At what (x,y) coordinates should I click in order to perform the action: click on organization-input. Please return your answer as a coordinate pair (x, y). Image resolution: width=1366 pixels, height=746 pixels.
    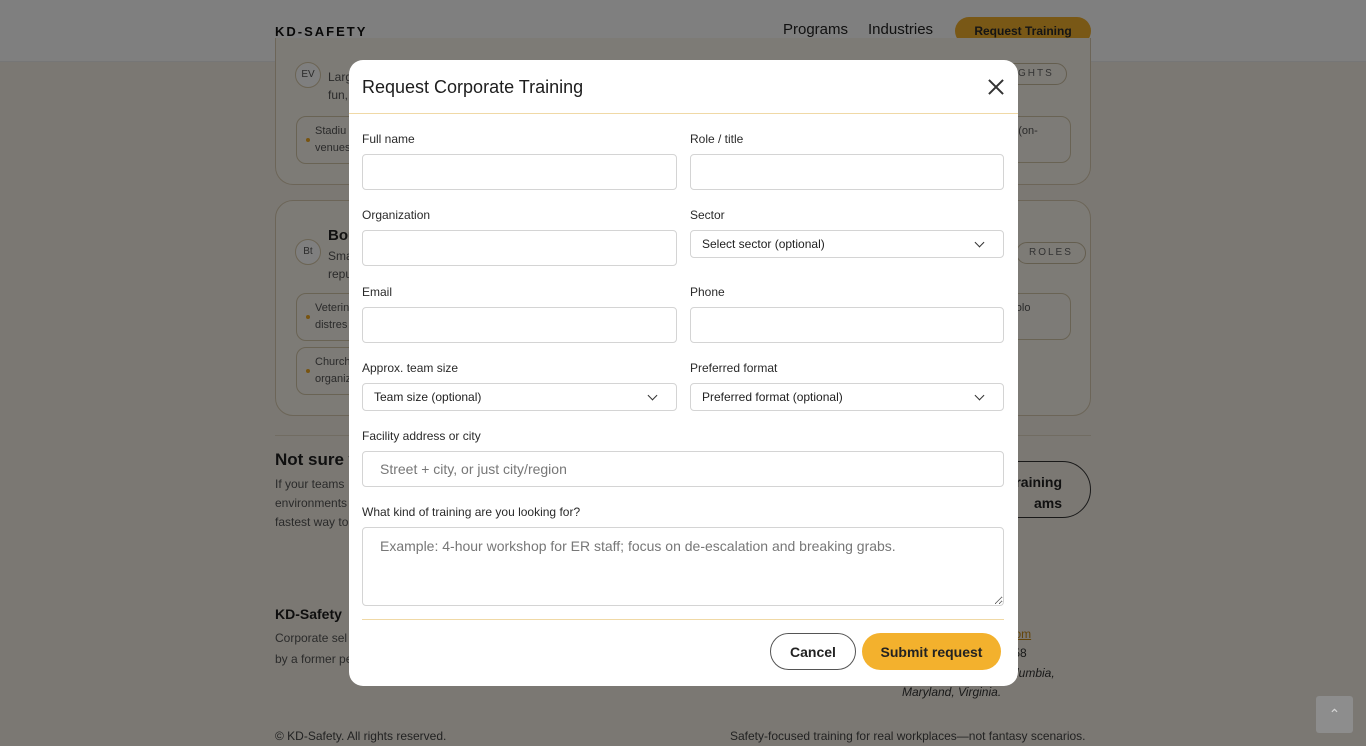
    Looking at the image, I should click on (519, 248).